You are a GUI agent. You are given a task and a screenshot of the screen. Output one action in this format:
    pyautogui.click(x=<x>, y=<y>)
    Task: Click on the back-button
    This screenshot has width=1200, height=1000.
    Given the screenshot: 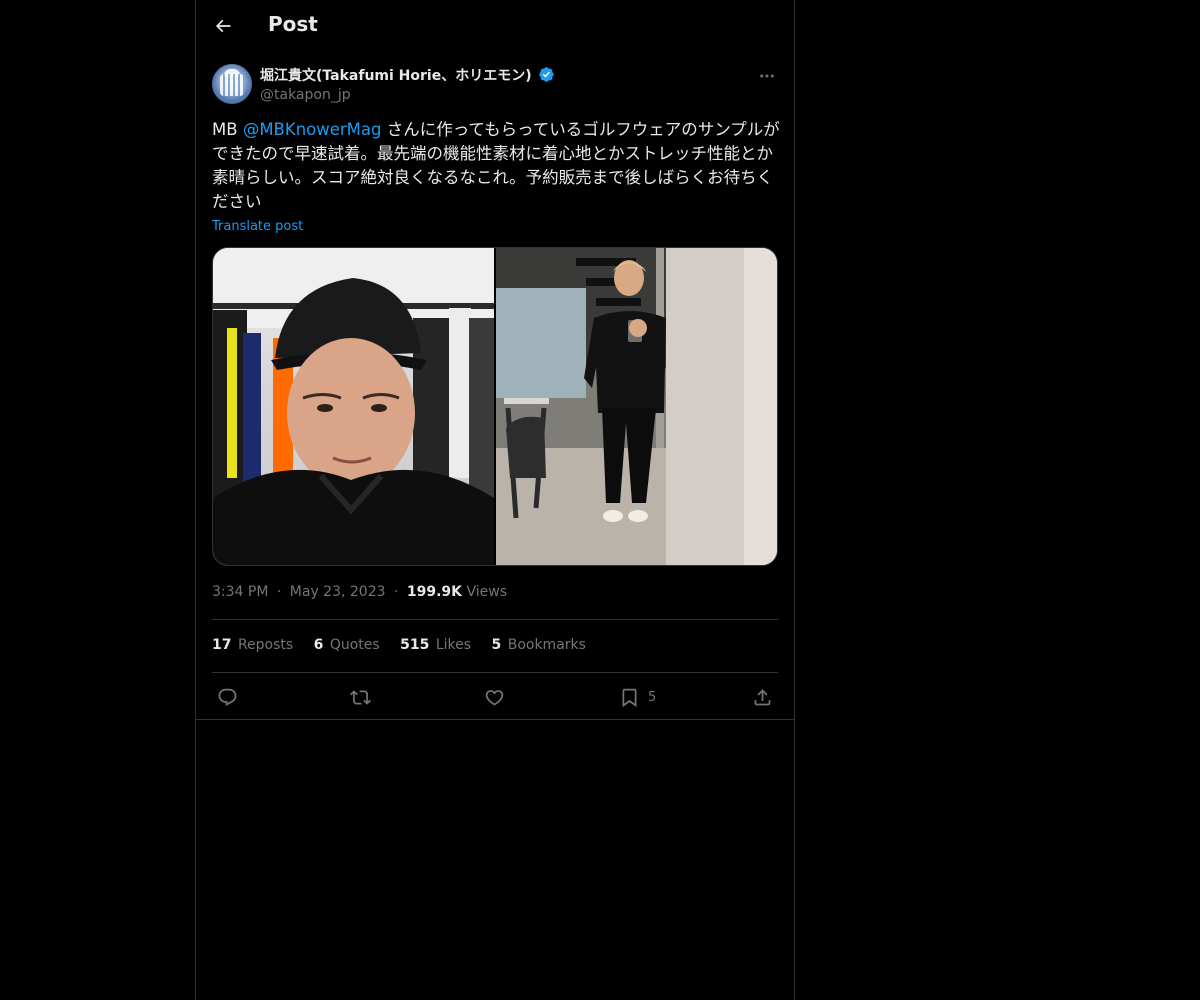 What is the action you would take?
    pyautogui.click(x=223, y=26)
    